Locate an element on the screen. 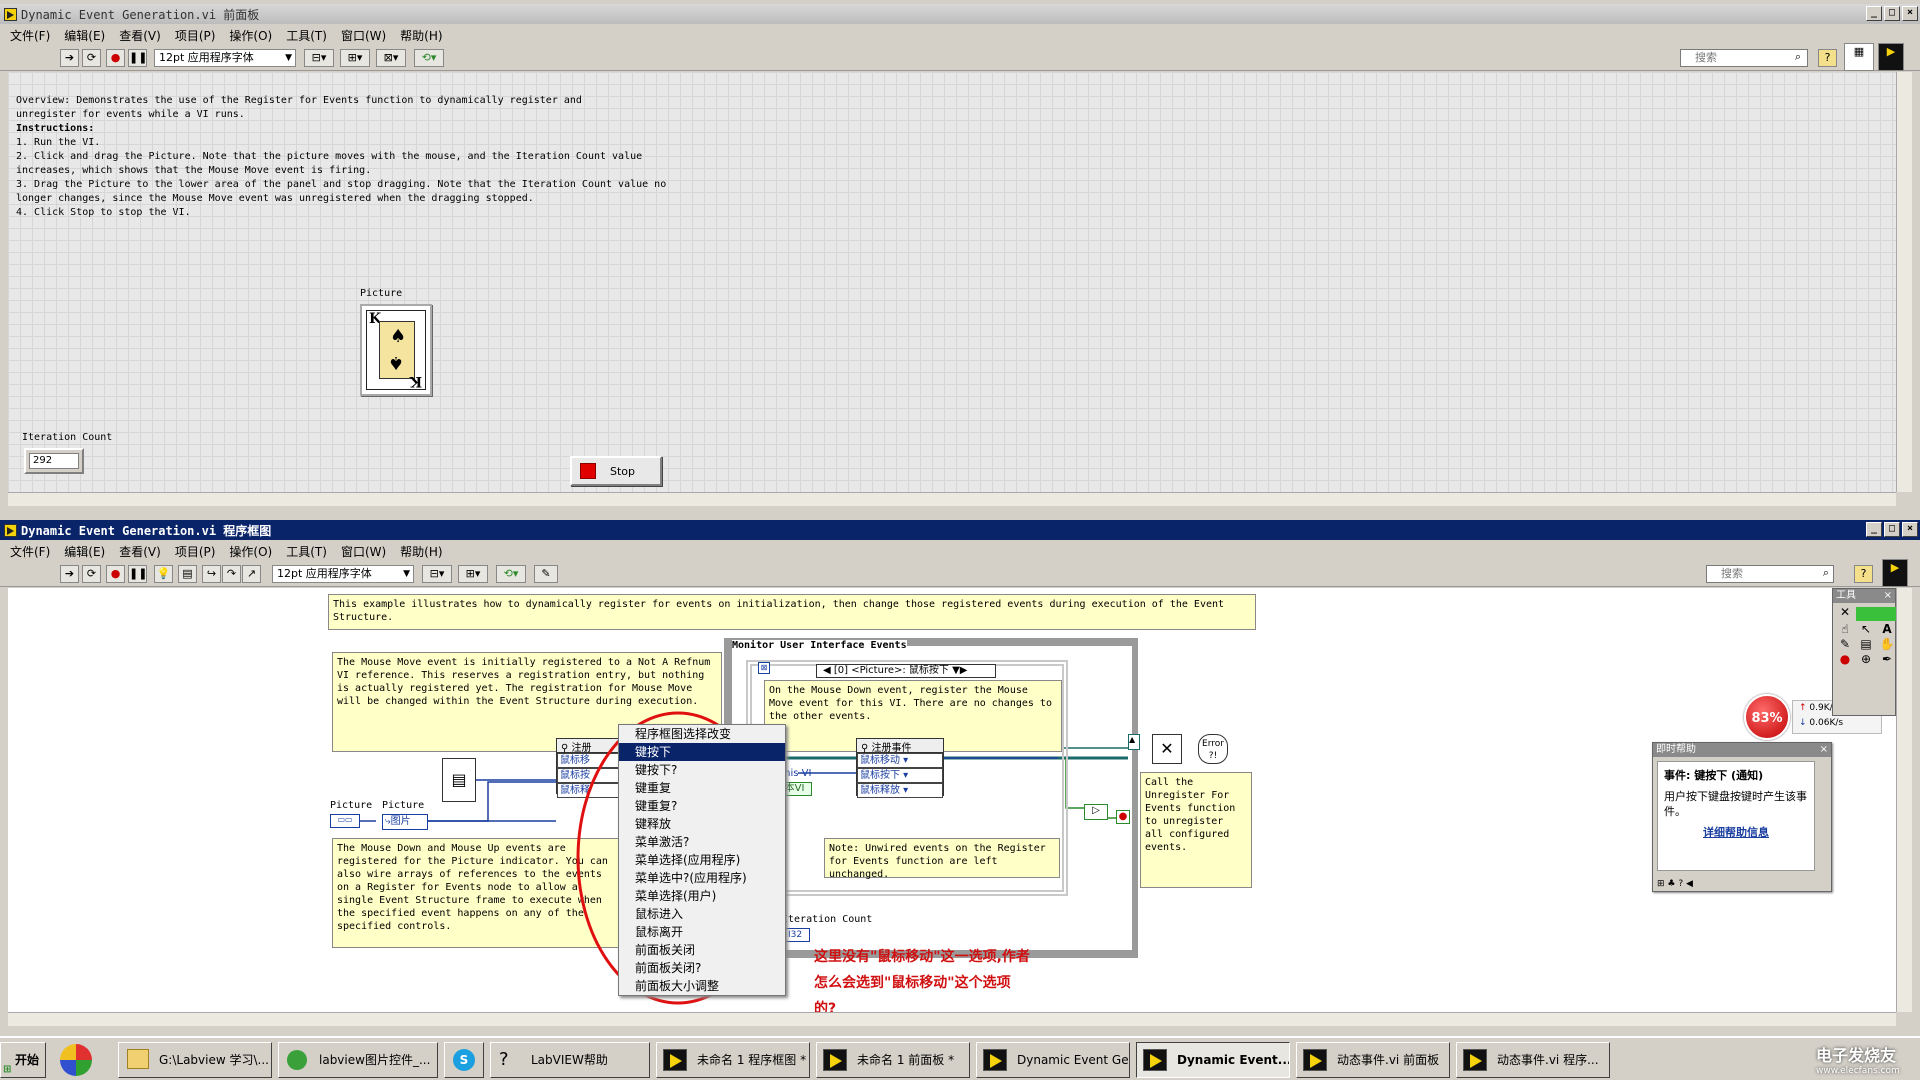 The height and width of the screenshot is (1080, 1920). highlight-execution-icon: 💡 is located at coordinates (163, 574).